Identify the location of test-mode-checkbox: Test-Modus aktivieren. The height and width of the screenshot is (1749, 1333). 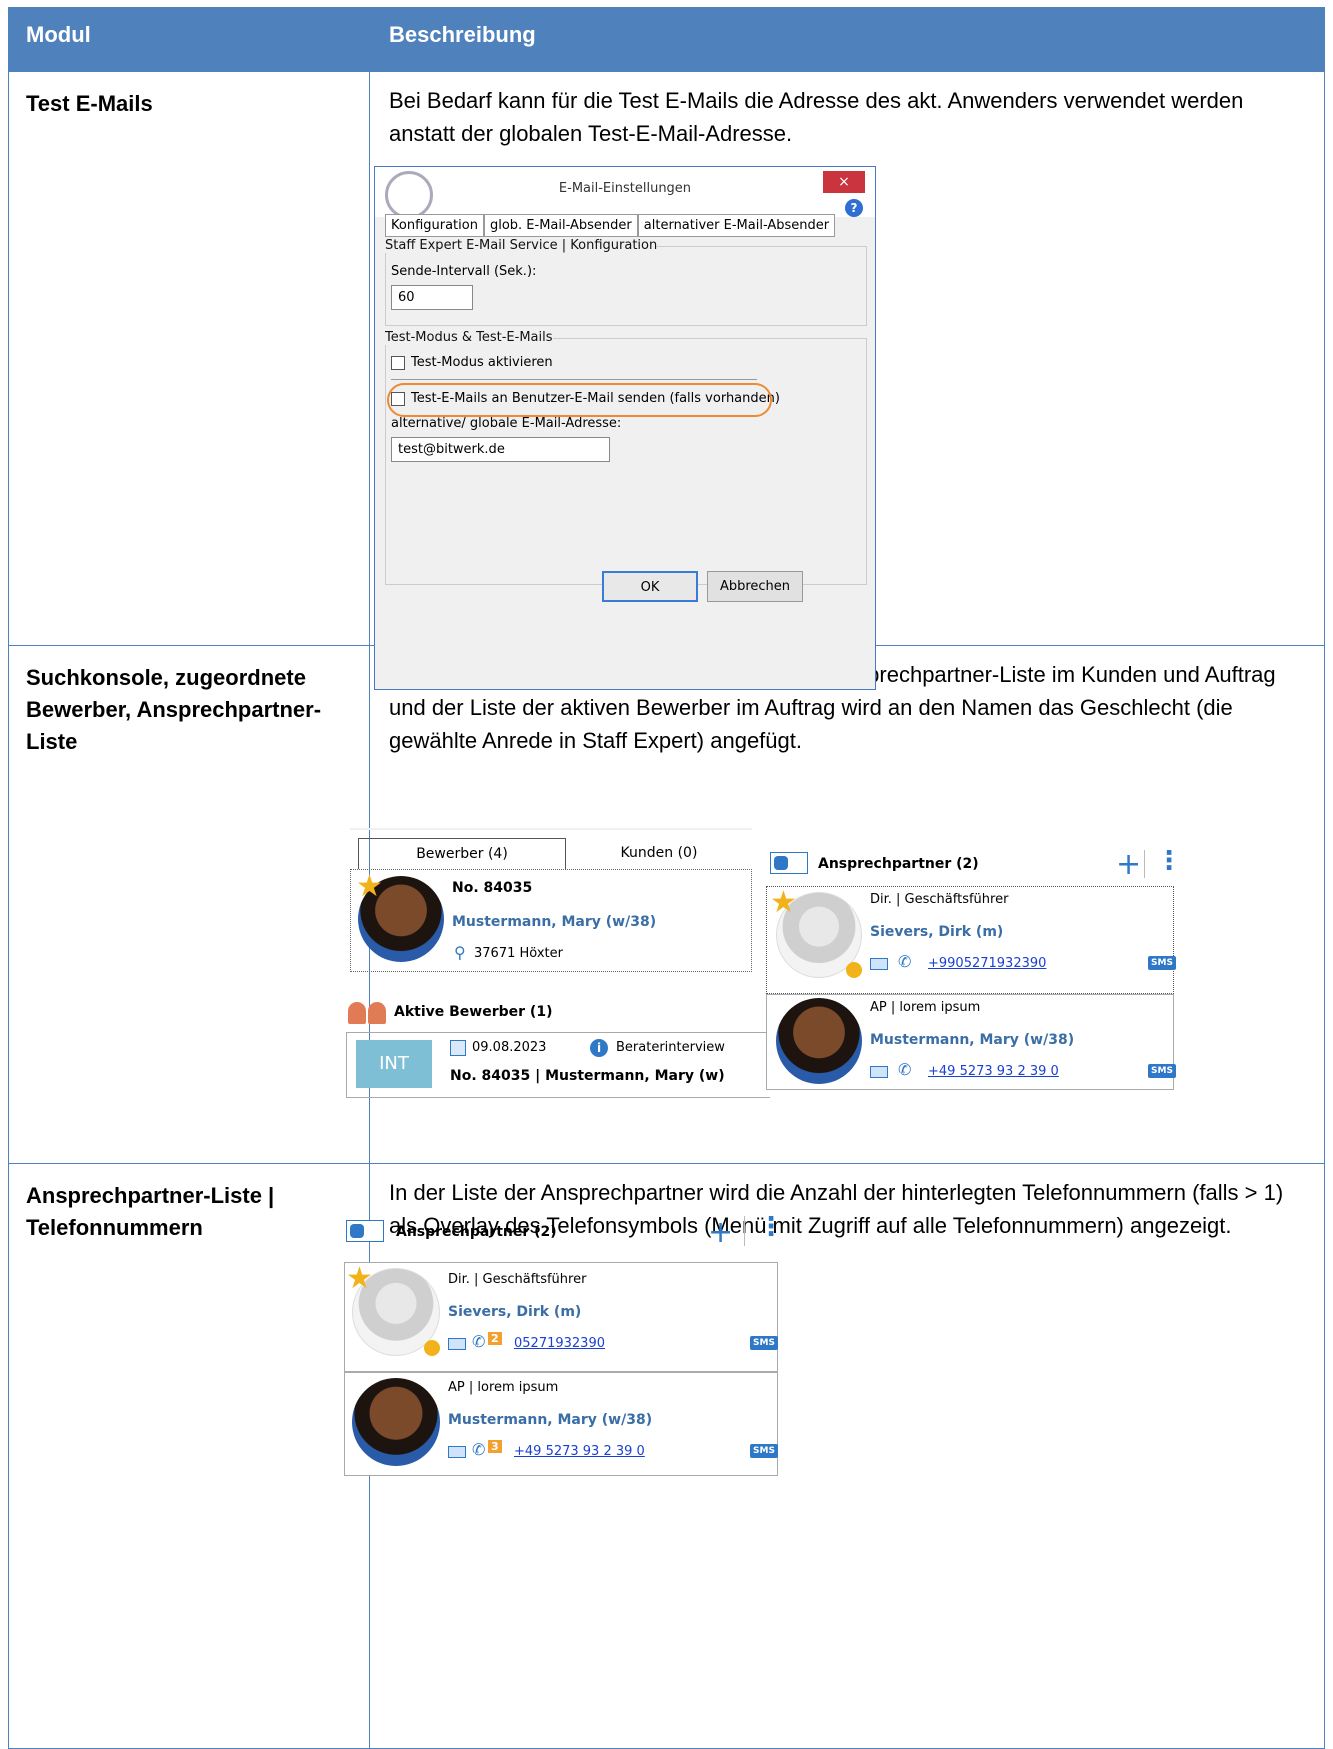
(472, 362).